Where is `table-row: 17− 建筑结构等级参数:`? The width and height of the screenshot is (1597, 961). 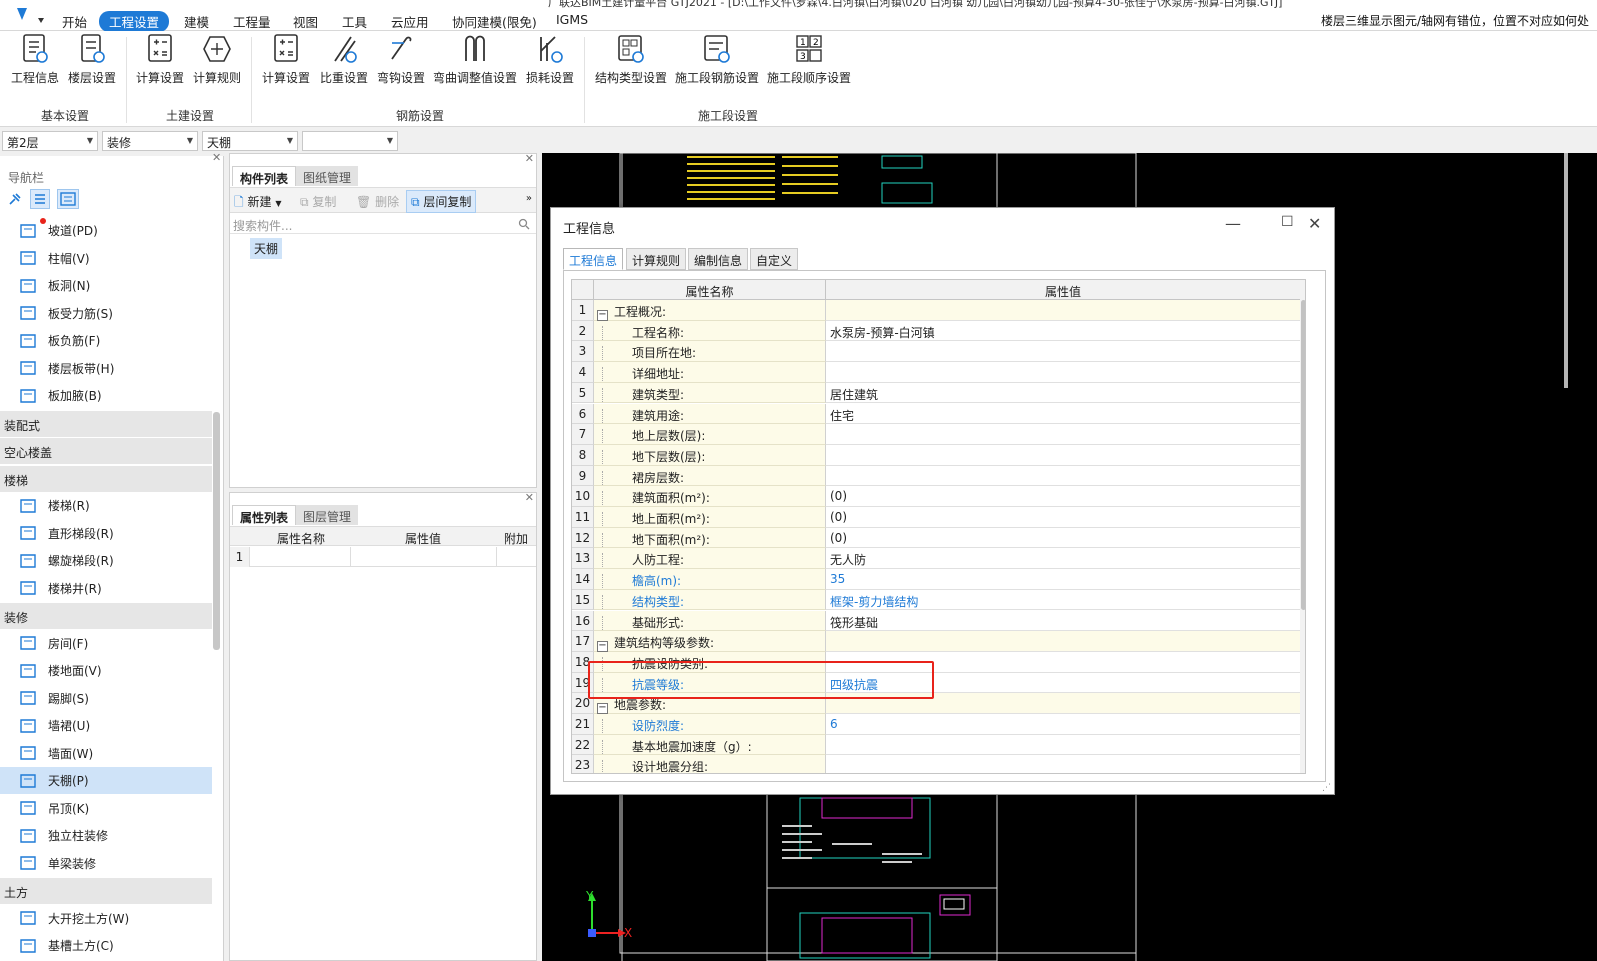
table-row: 17− 建筑结构等级参数: is located at coordinates (936, 642).